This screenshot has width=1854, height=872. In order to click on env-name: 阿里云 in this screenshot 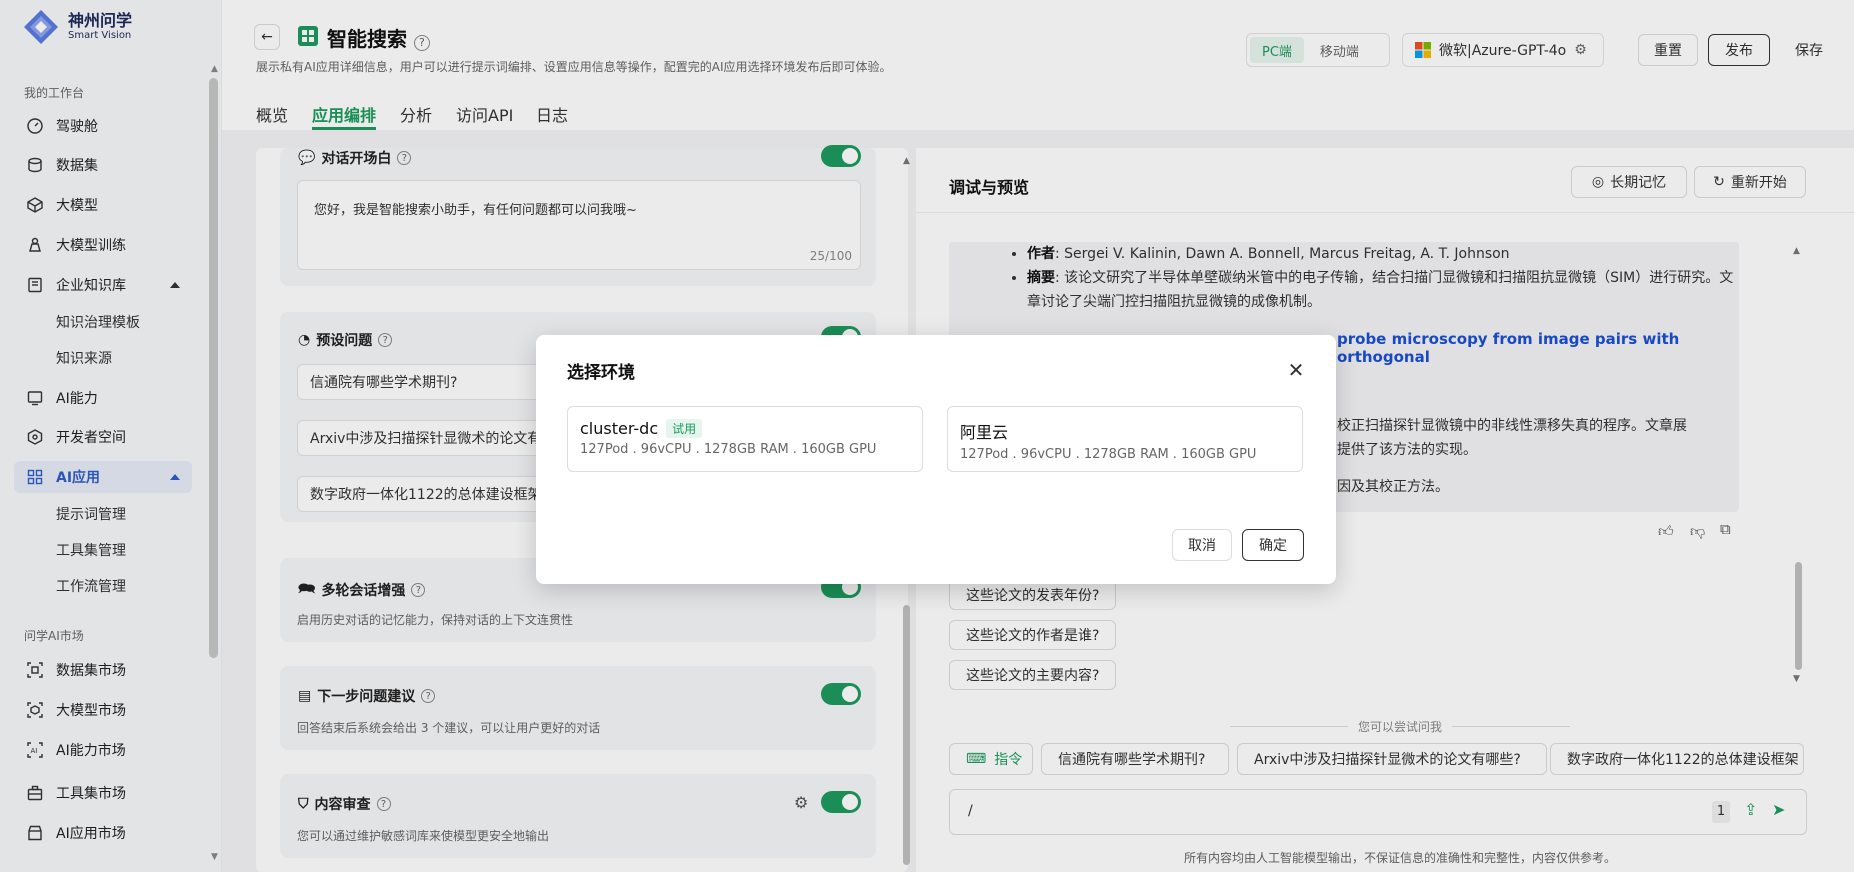, I will do `click(984, 432)`.